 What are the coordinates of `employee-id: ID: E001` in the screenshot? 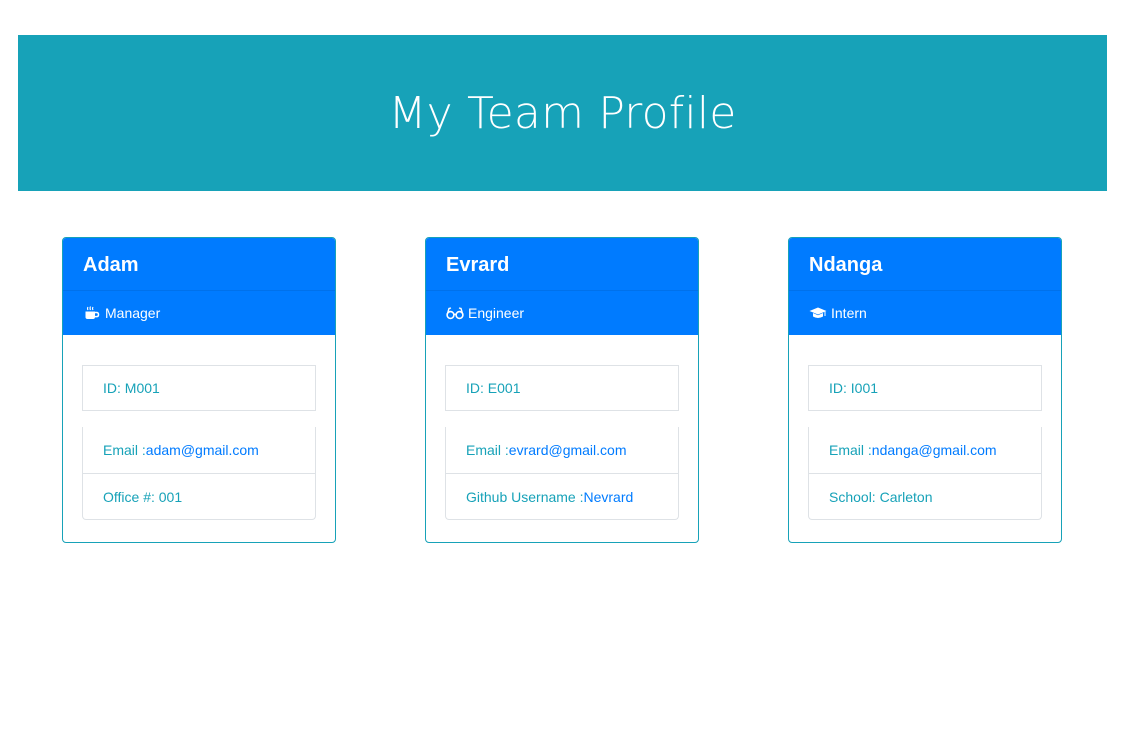 It's located at (562, 388).